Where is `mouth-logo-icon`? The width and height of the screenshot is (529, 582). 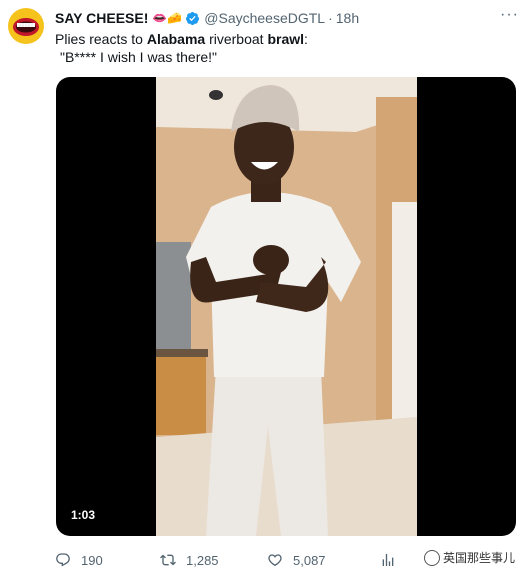 mouth-logo-icon is located at coordinates (26, 27).